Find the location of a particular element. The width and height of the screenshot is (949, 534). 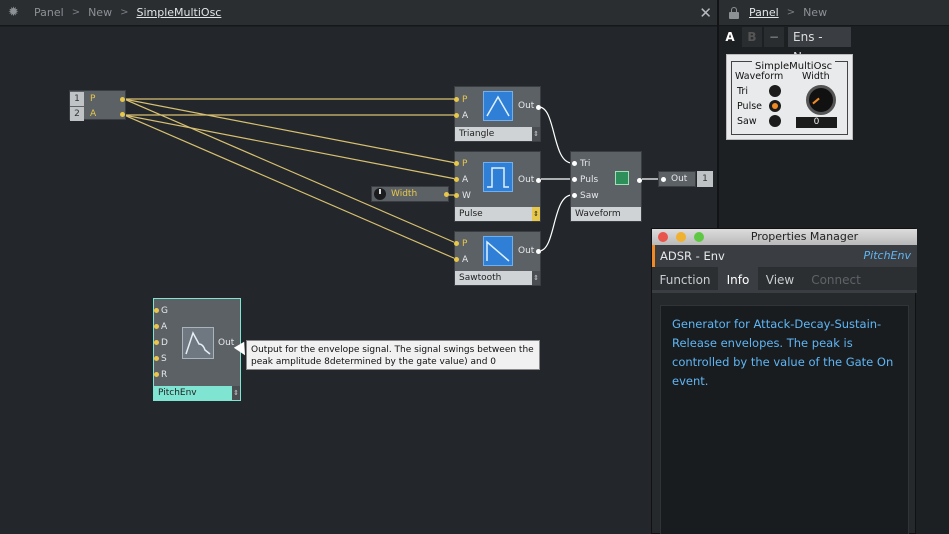

input-row-p: 1 P is located at coordinates (97, 99).